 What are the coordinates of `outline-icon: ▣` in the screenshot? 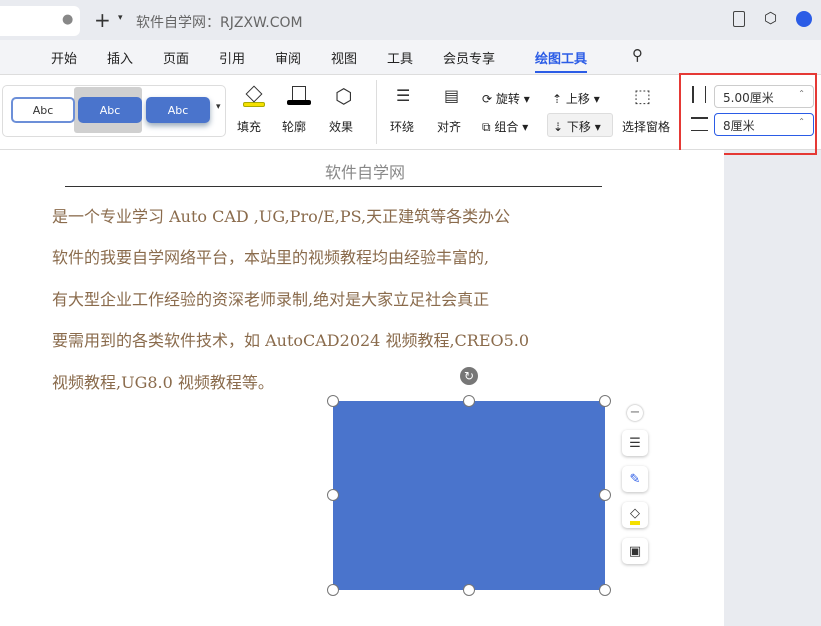 It's located at (635, 551).